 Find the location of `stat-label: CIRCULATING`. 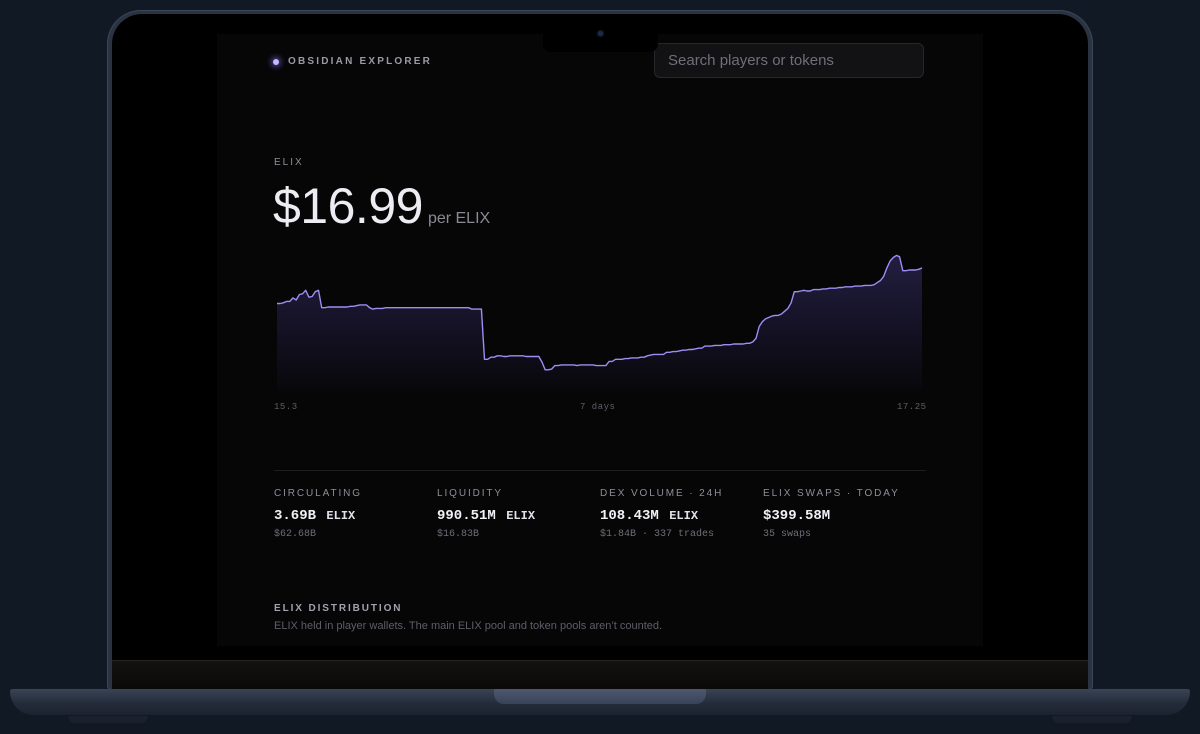

stat-label: CIRCULATING is located at coordinates (318, 493).